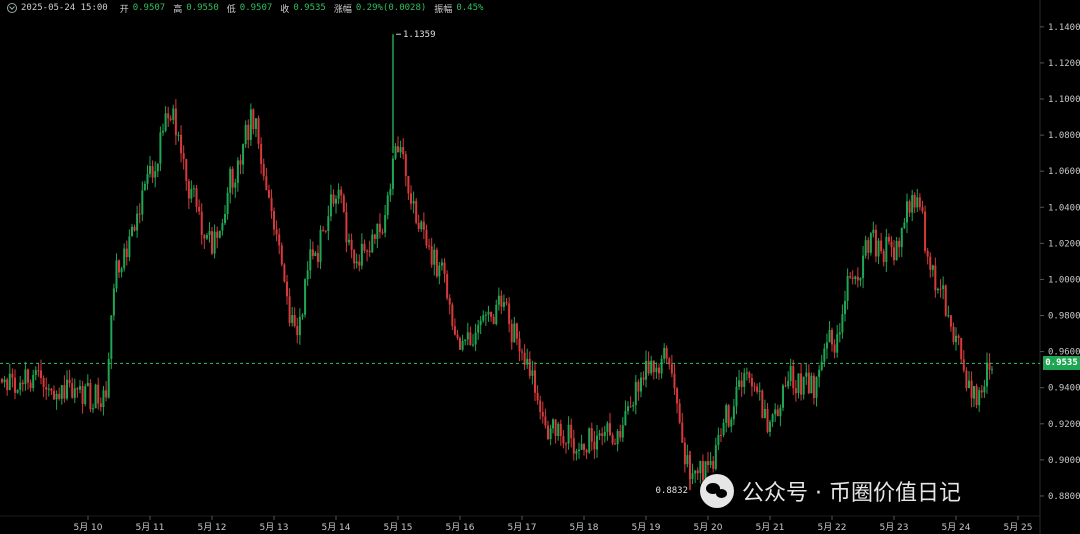  Describe the element at coordinates (707, 527) in the screenshot. I see `x-tick-label: 5月 20` at that location.